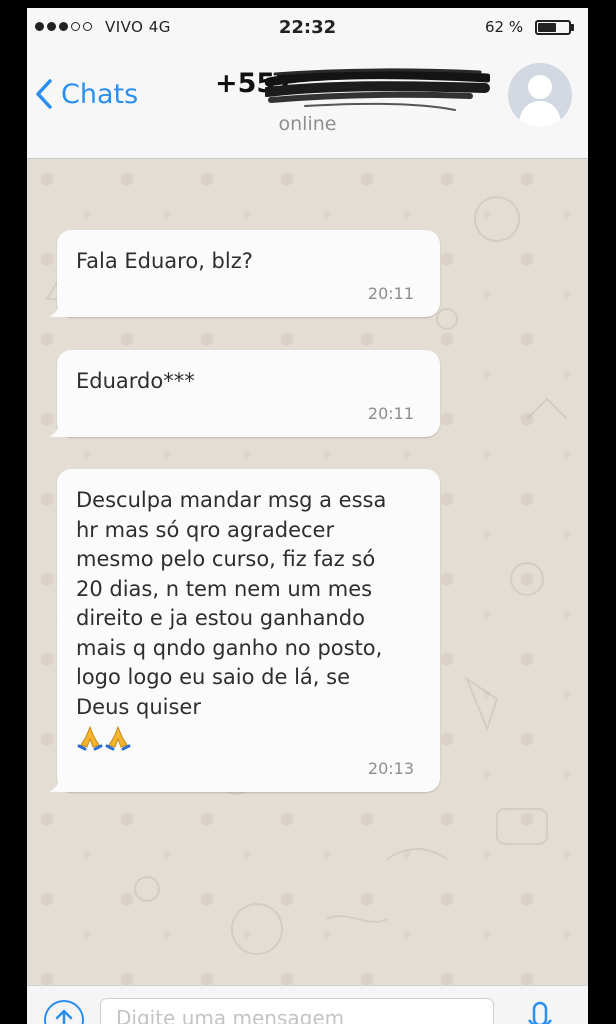  What do you see at coordinates (100, 94) in the screenshot?
I see `back-label: Chats` at bounding box center [100, 94].